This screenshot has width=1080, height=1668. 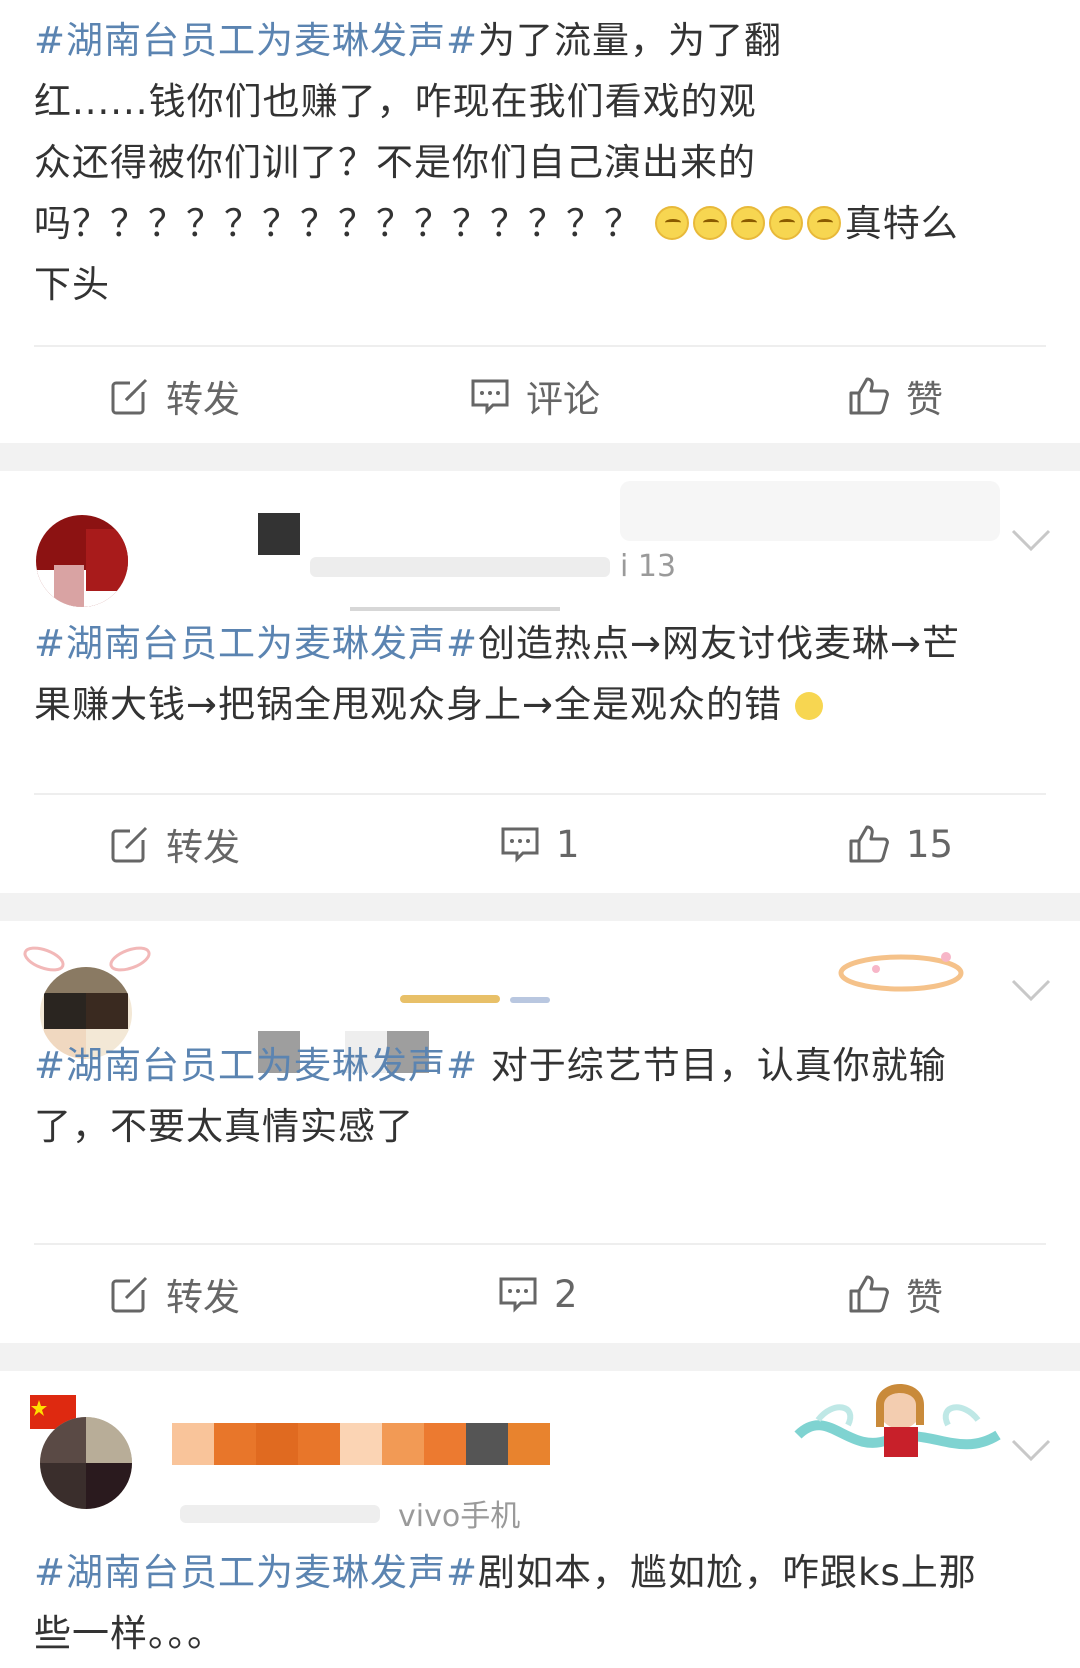 What do you see at coordinates (408, 704) in the screenshot?
I see `post-line: 果赚大钱→把锅全甩观众身上→全是观众的错` at bounding box center [408, 704].